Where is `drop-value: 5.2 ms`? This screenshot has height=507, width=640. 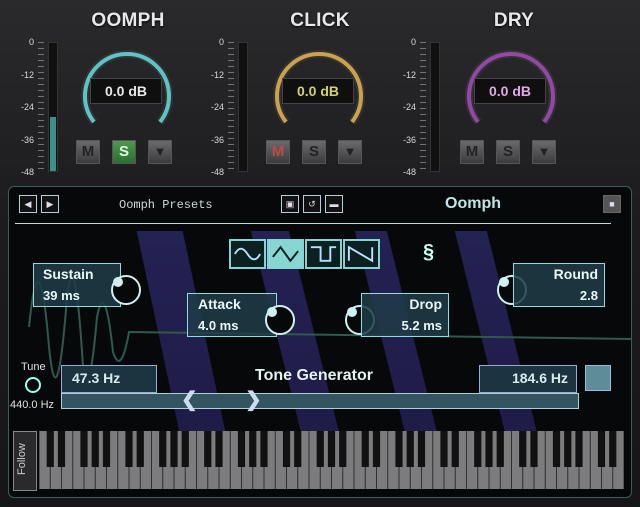
drop-value: 5.2 ms is located at coordinates (422, 325).